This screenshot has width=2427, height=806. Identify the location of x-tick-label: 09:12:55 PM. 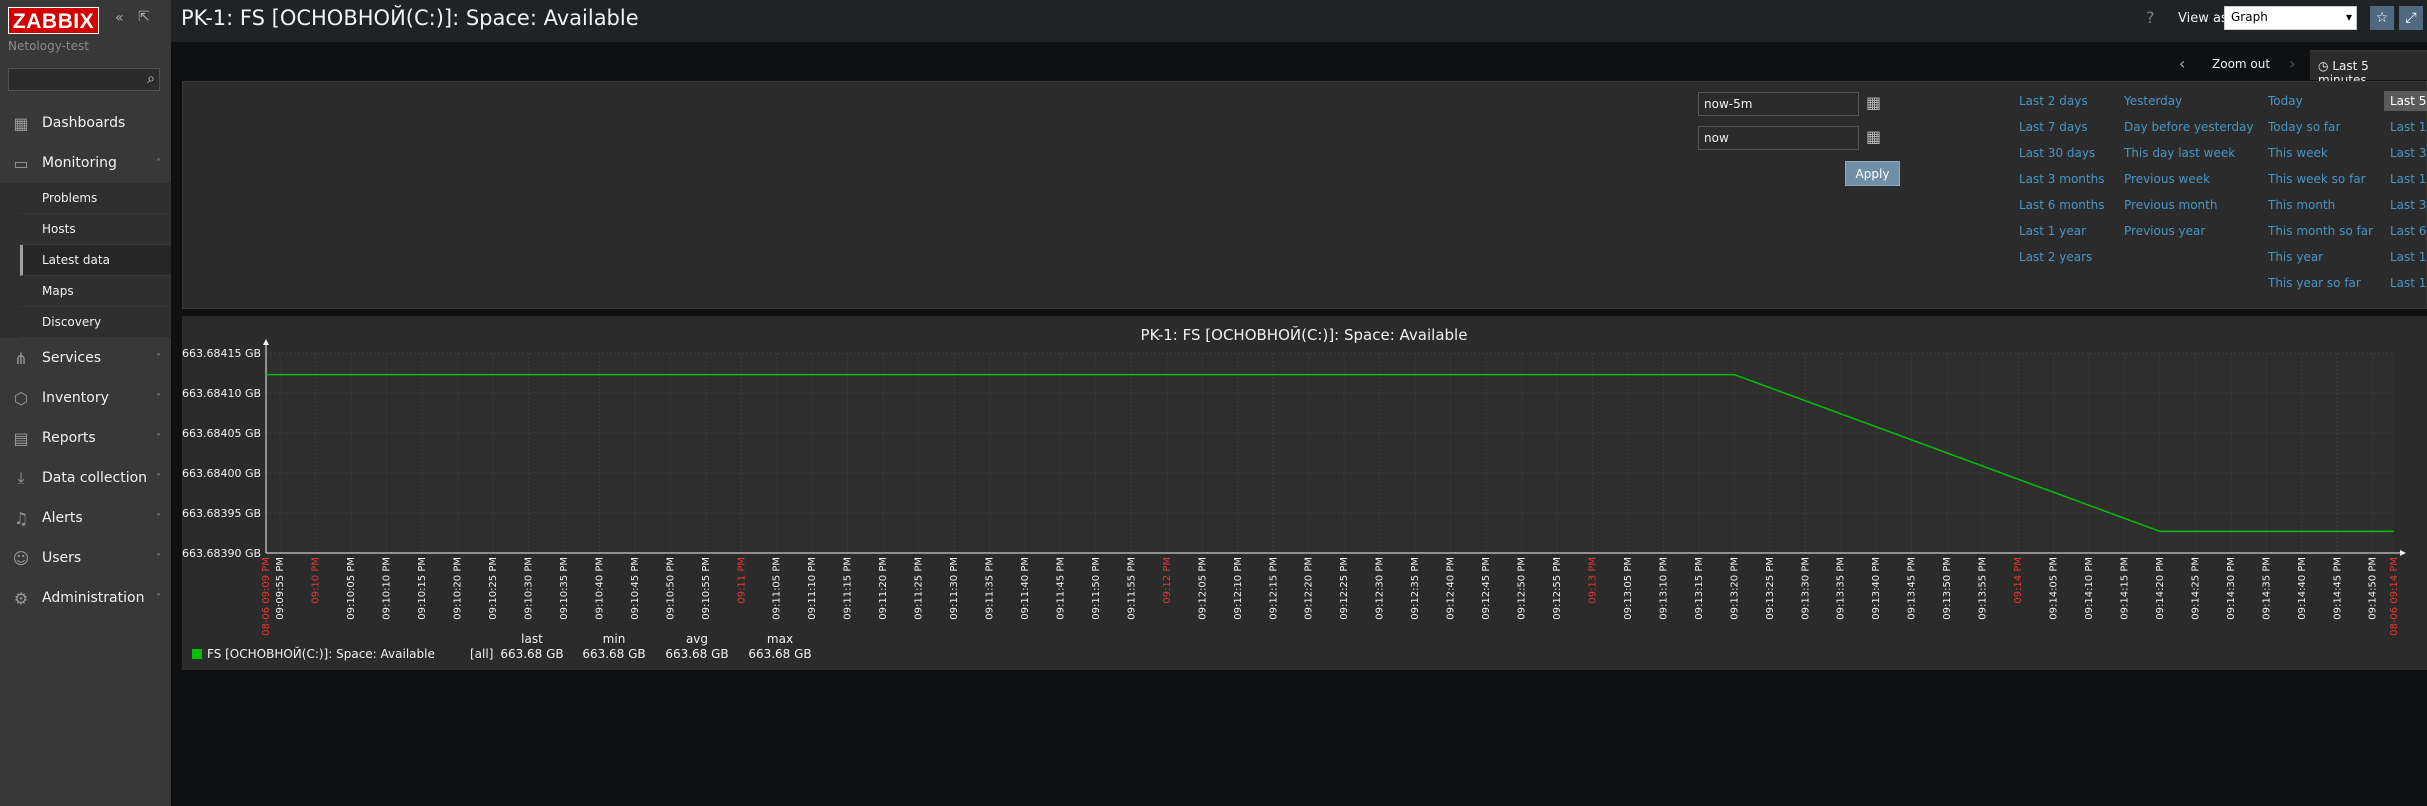
(1557, 588).